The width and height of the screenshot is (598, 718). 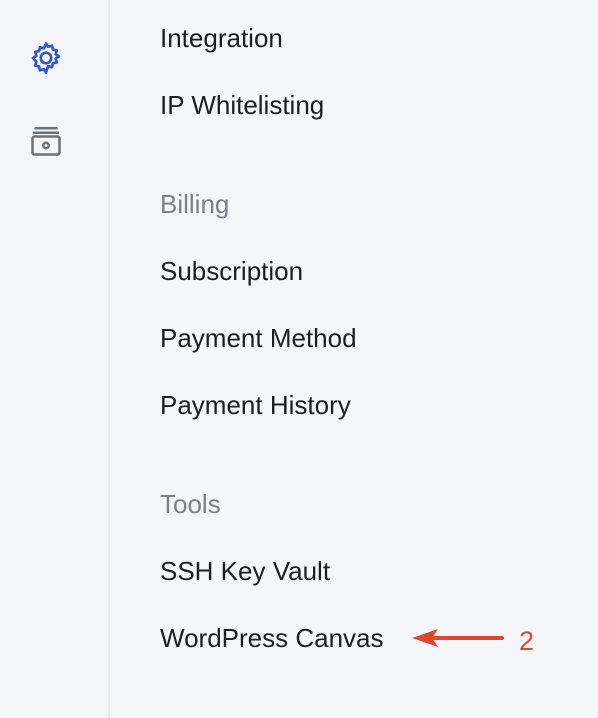 What do you see at coordinates (258, 338) in the screenshot?
I see `menu-item-payment-method: Payment Method` at bounding box center [258, 338].